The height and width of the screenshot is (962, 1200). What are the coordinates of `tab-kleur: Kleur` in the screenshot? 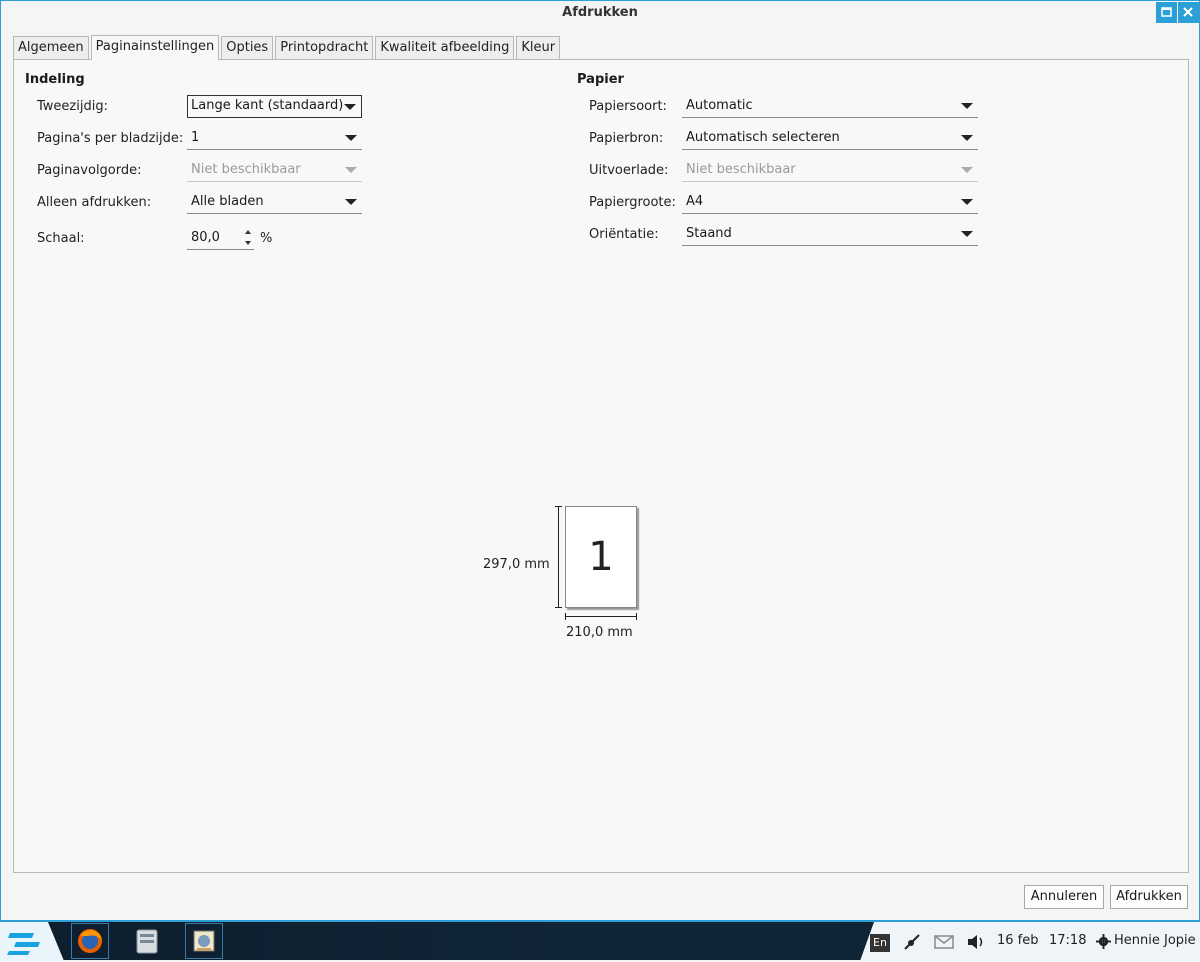 It's located at (538, 47).